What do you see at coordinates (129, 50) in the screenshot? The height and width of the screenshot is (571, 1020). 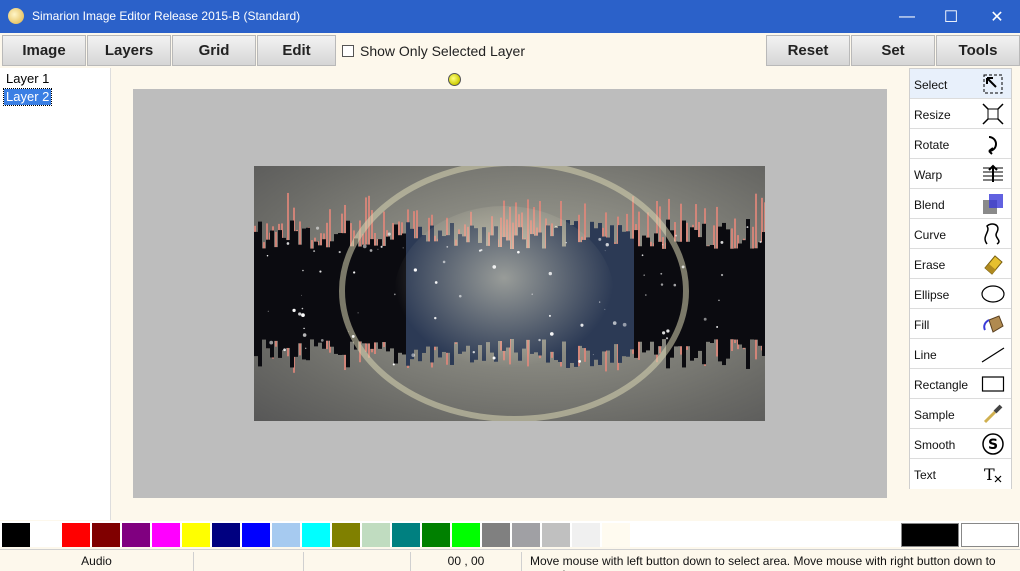 I see `layers-menu-button: Layers` at bounding box center [129, 50].